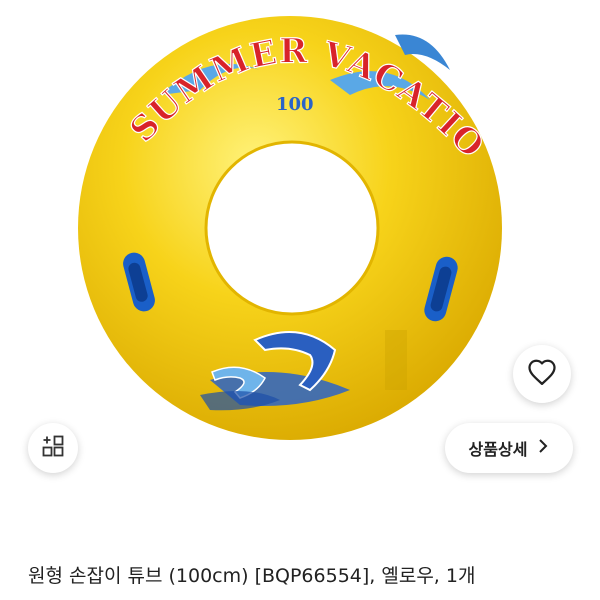  I want to click on product-detail-label: 상품상세, so click(498, 449).